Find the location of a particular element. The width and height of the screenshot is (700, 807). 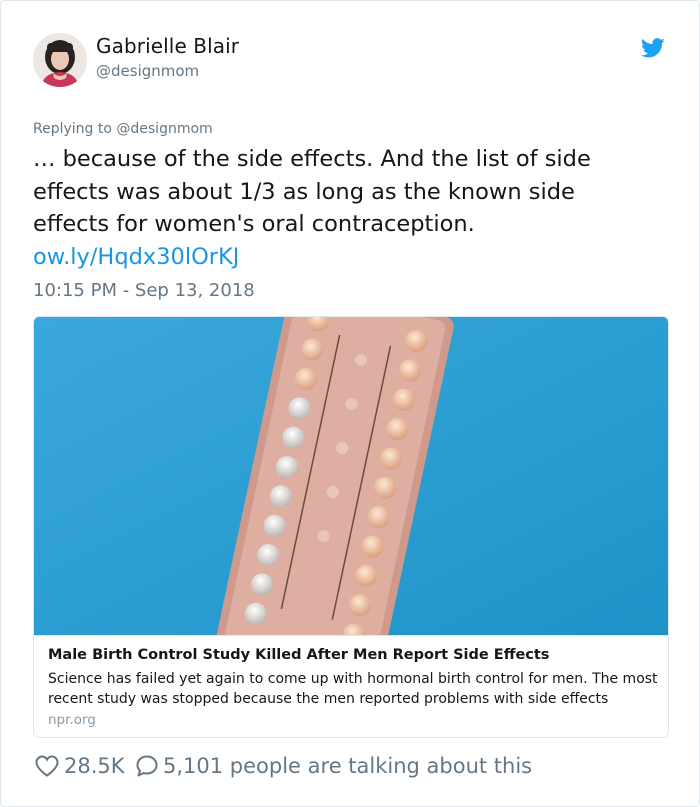

replying-to-prefix: Replying to is located at coordinates (72, 129).